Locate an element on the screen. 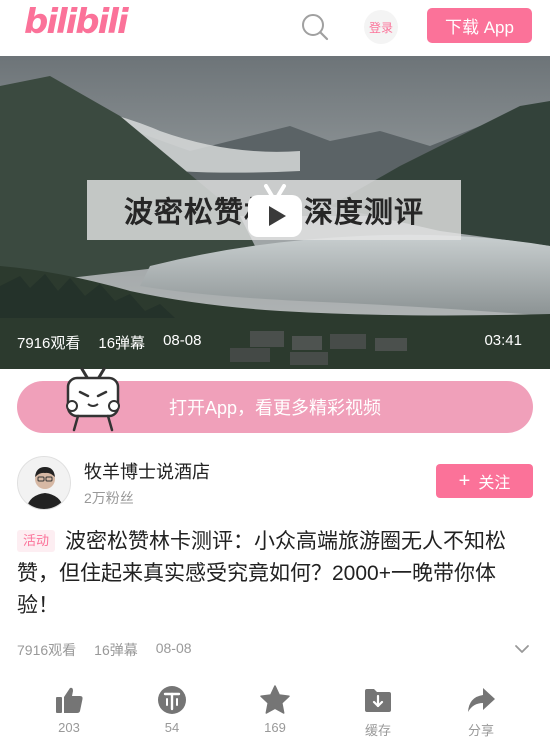 Image resolution: width=550 pixels, height=749 pixels. info-views: 7916观看 is located at coordinates (47, 650).